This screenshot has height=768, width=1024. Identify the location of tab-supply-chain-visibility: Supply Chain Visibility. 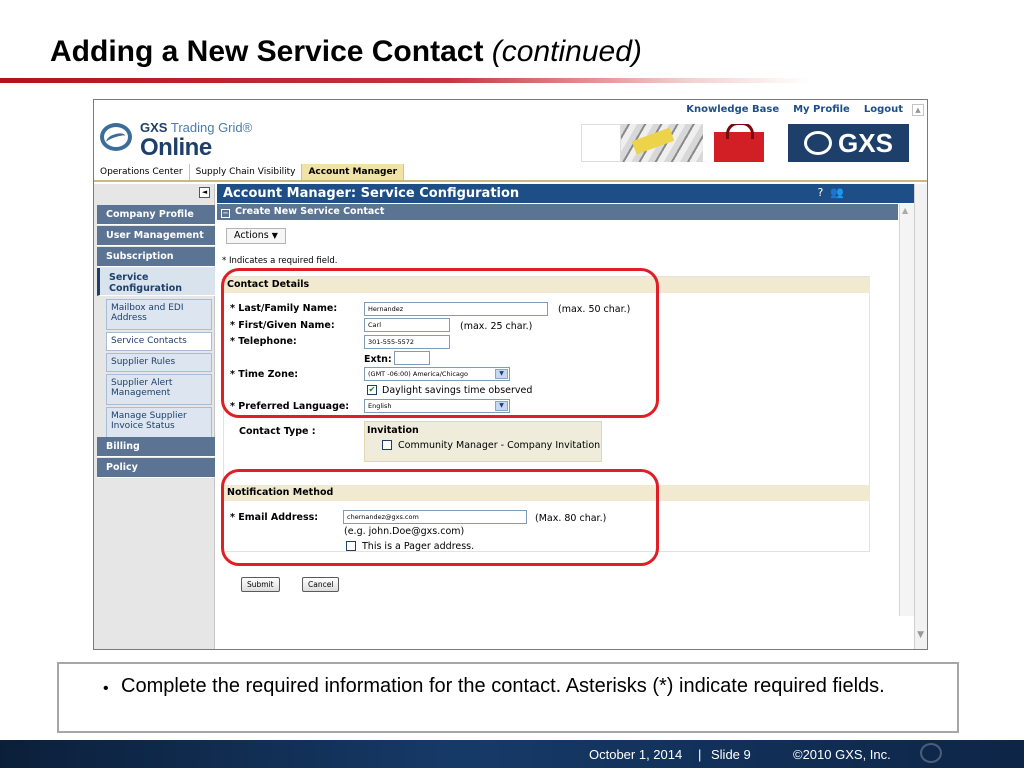
(246, 172).